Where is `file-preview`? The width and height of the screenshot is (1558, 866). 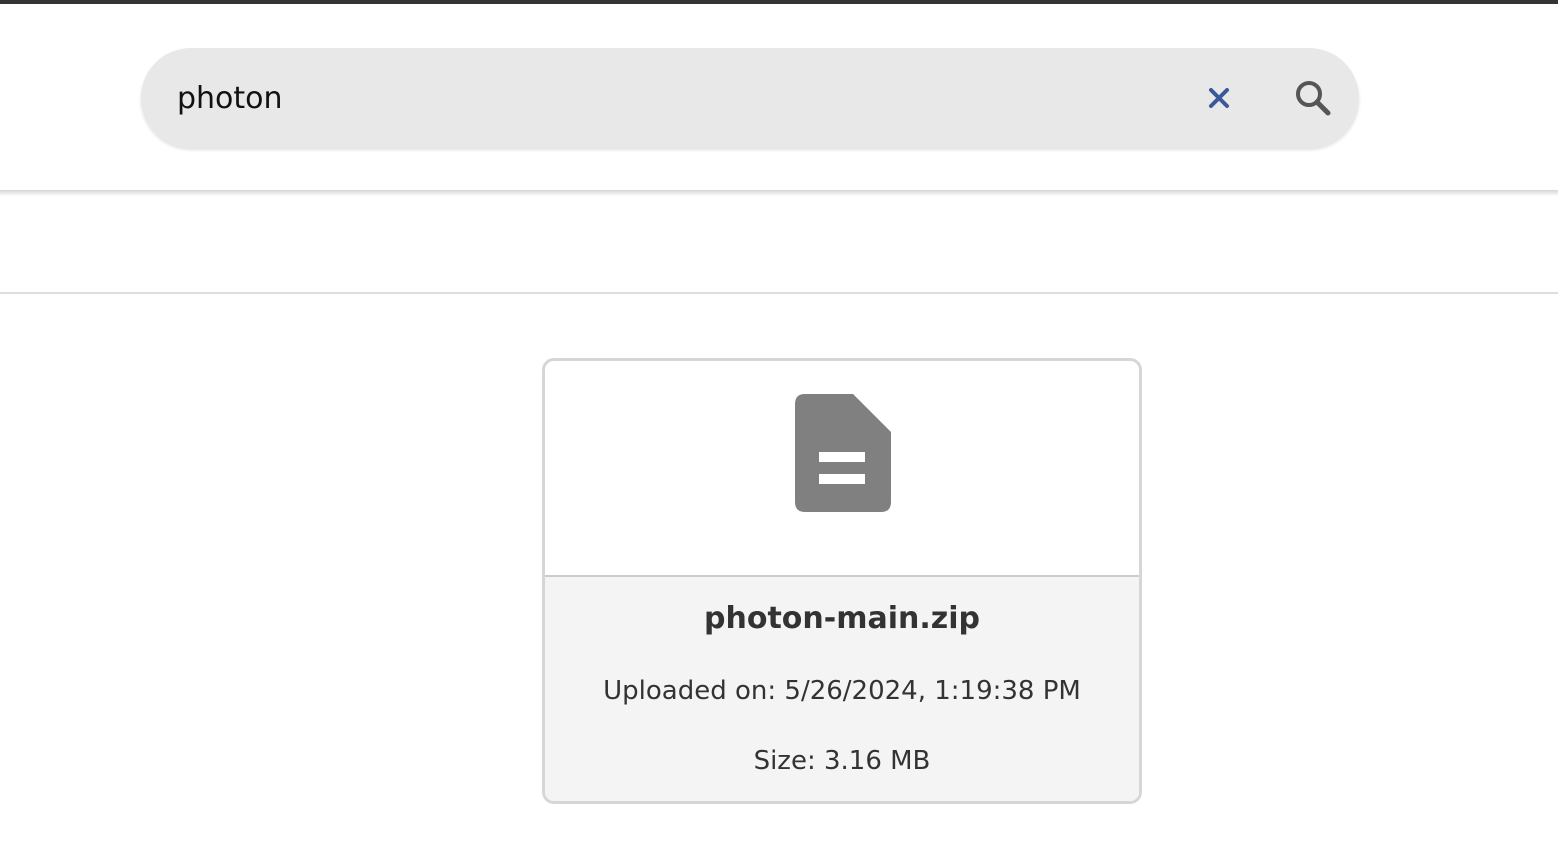 file-preview is located at coordinates (842, 469).